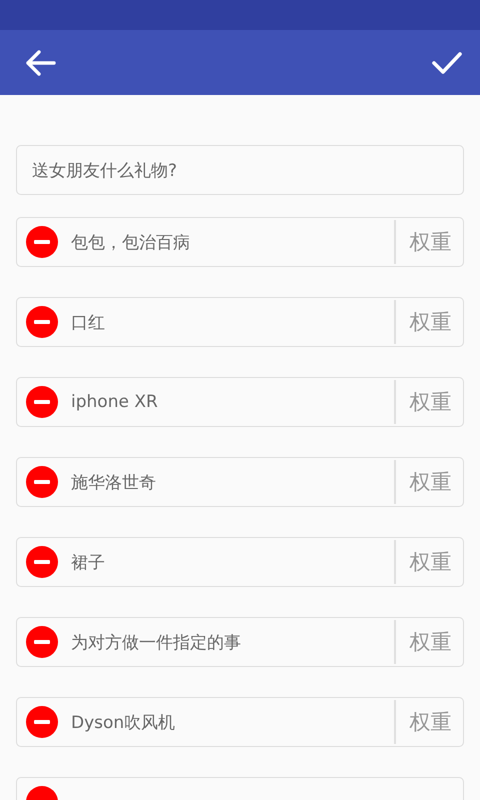  What do you see at coordinates (40, 62) in the screenshot?
I see `back-arrow-icon` at bounding box center [40, 62].